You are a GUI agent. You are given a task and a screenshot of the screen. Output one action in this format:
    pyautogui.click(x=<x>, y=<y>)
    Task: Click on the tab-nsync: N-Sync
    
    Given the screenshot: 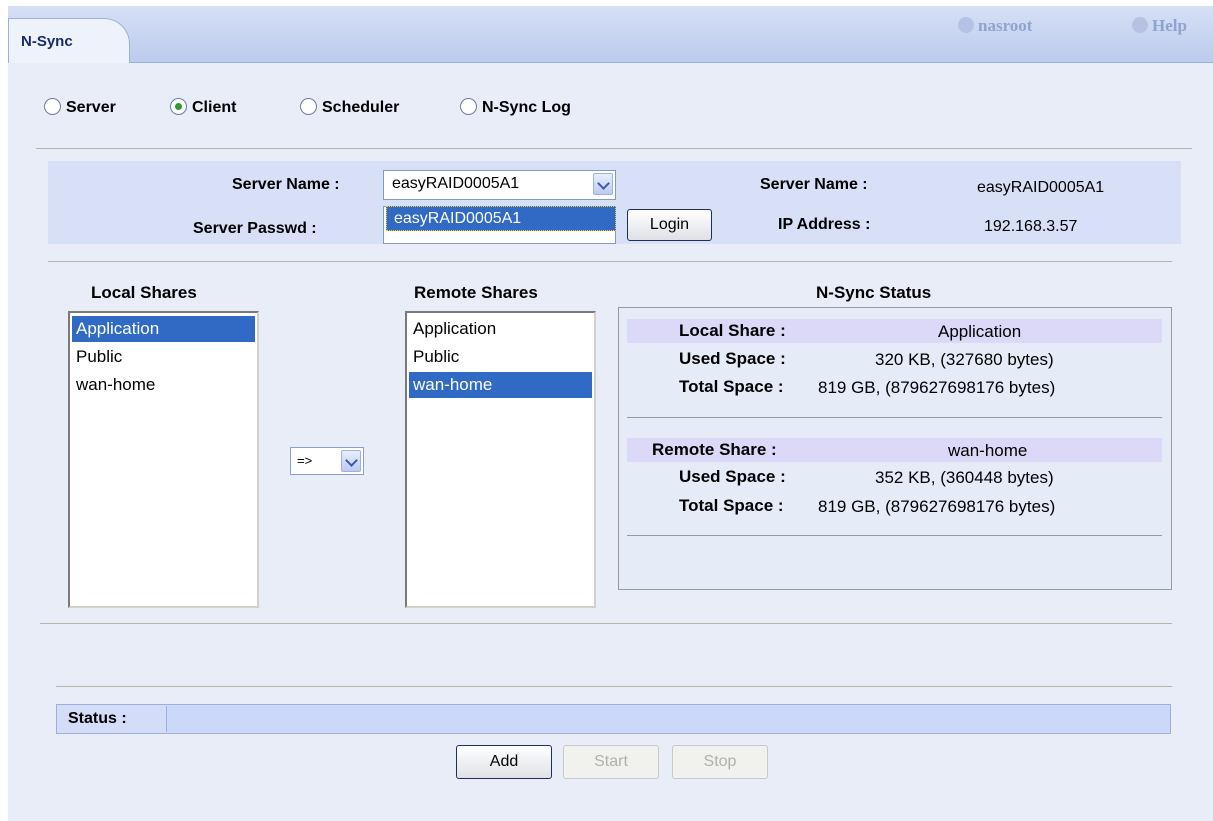 What is the action you would take?
    pyautogui.click(x=69, y=40)
    